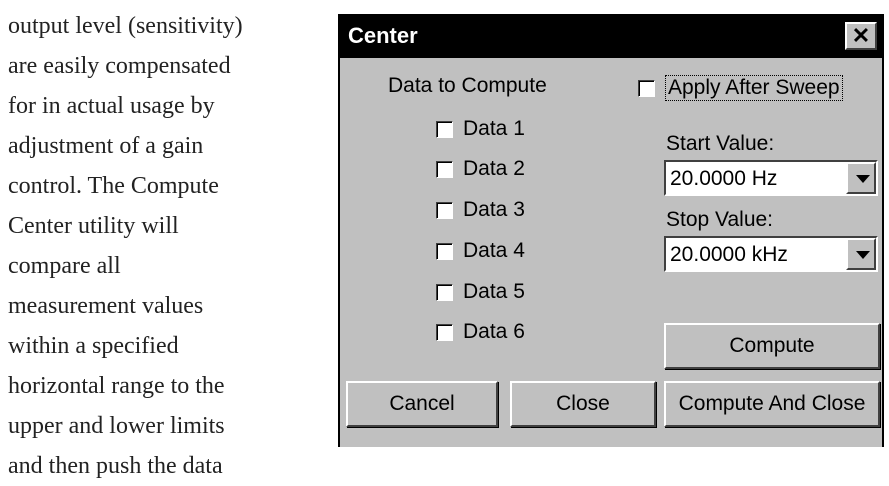 The width and height of the screenshot is (889, 486). What do you see at coordinates (111, 106) in the screenshot?
I see `text-line: for in actual usage by` at bounding box center [111, 106].